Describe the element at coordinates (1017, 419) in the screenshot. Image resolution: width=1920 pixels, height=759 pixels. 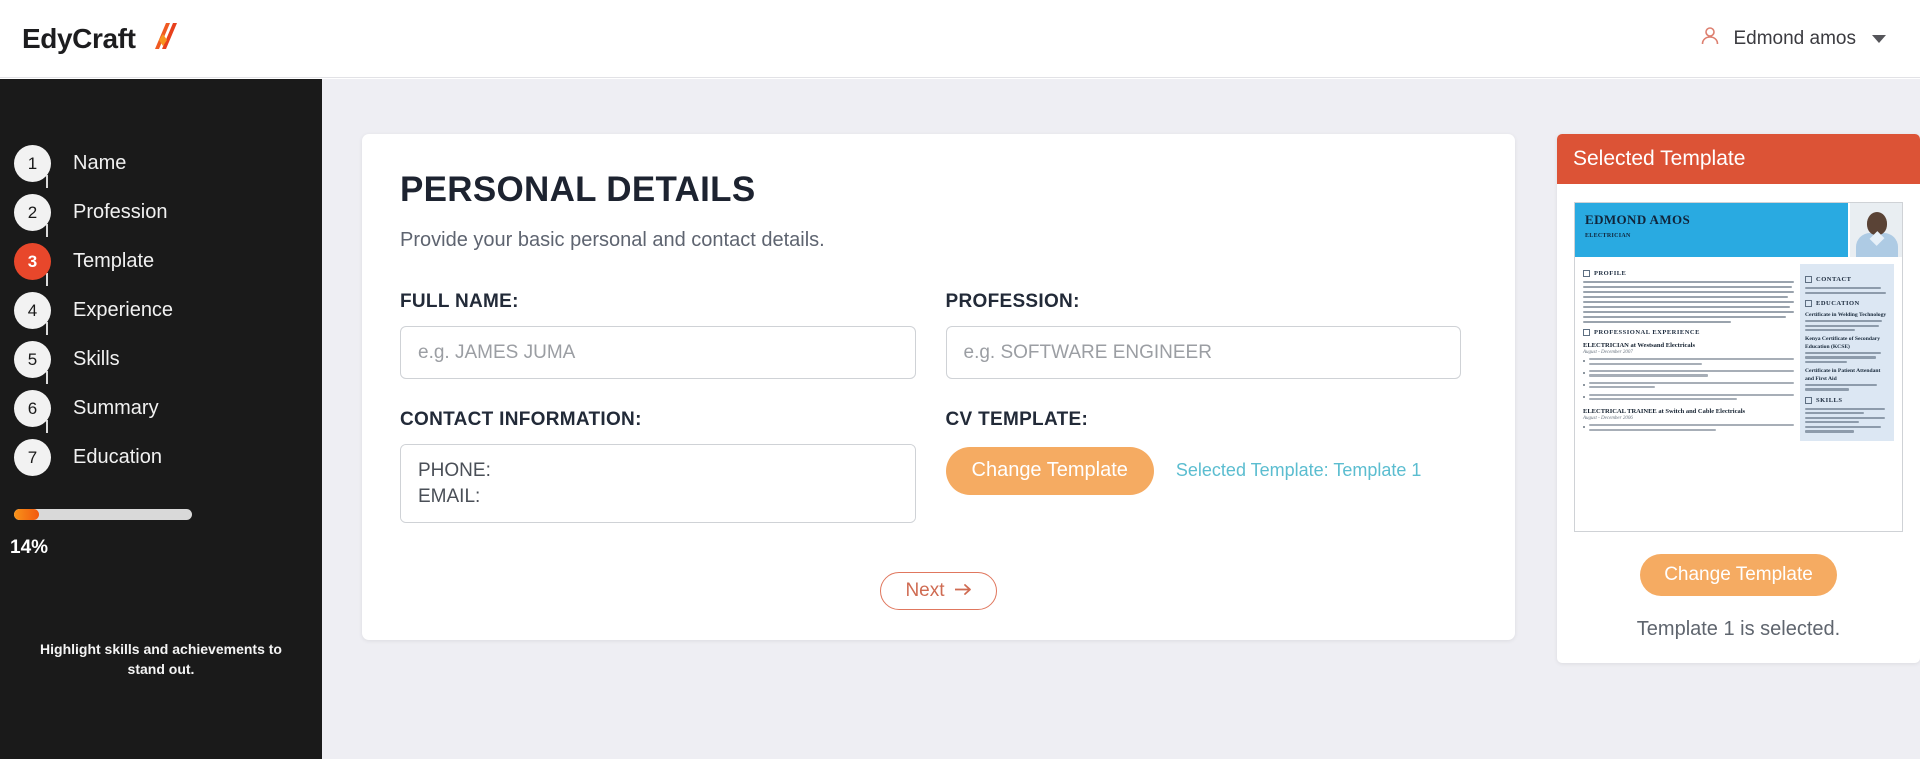
I see `cv-template-label: CV TEMPLATE:` at that location.